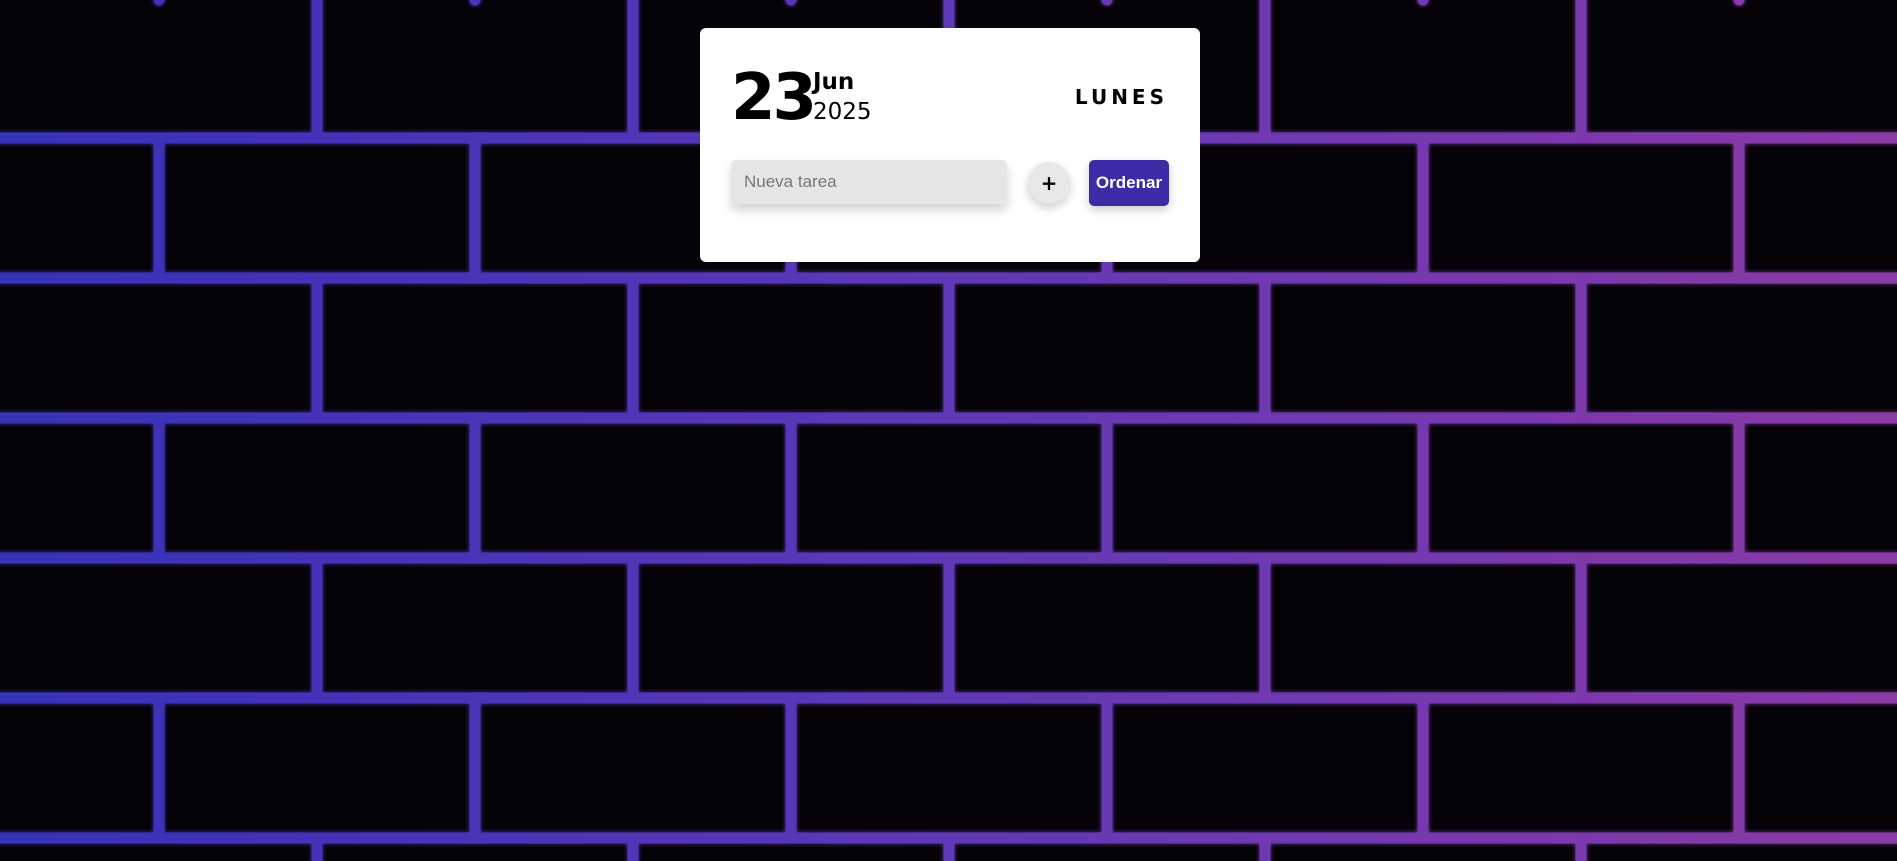 This screenshot has height=861, width=1897. Describe the element at coordinates (1129, 183) in the screenshot. I see `sort-button: Ordenar` at that location.